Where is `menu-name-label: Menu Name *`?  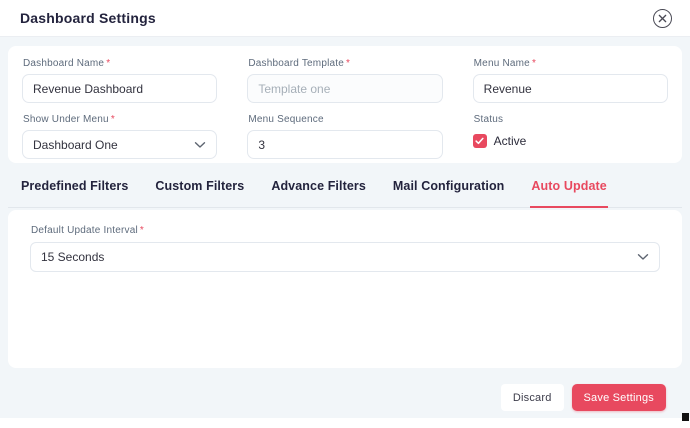 menu-name-label: Menu Name * is located at coordinates (505, 63).